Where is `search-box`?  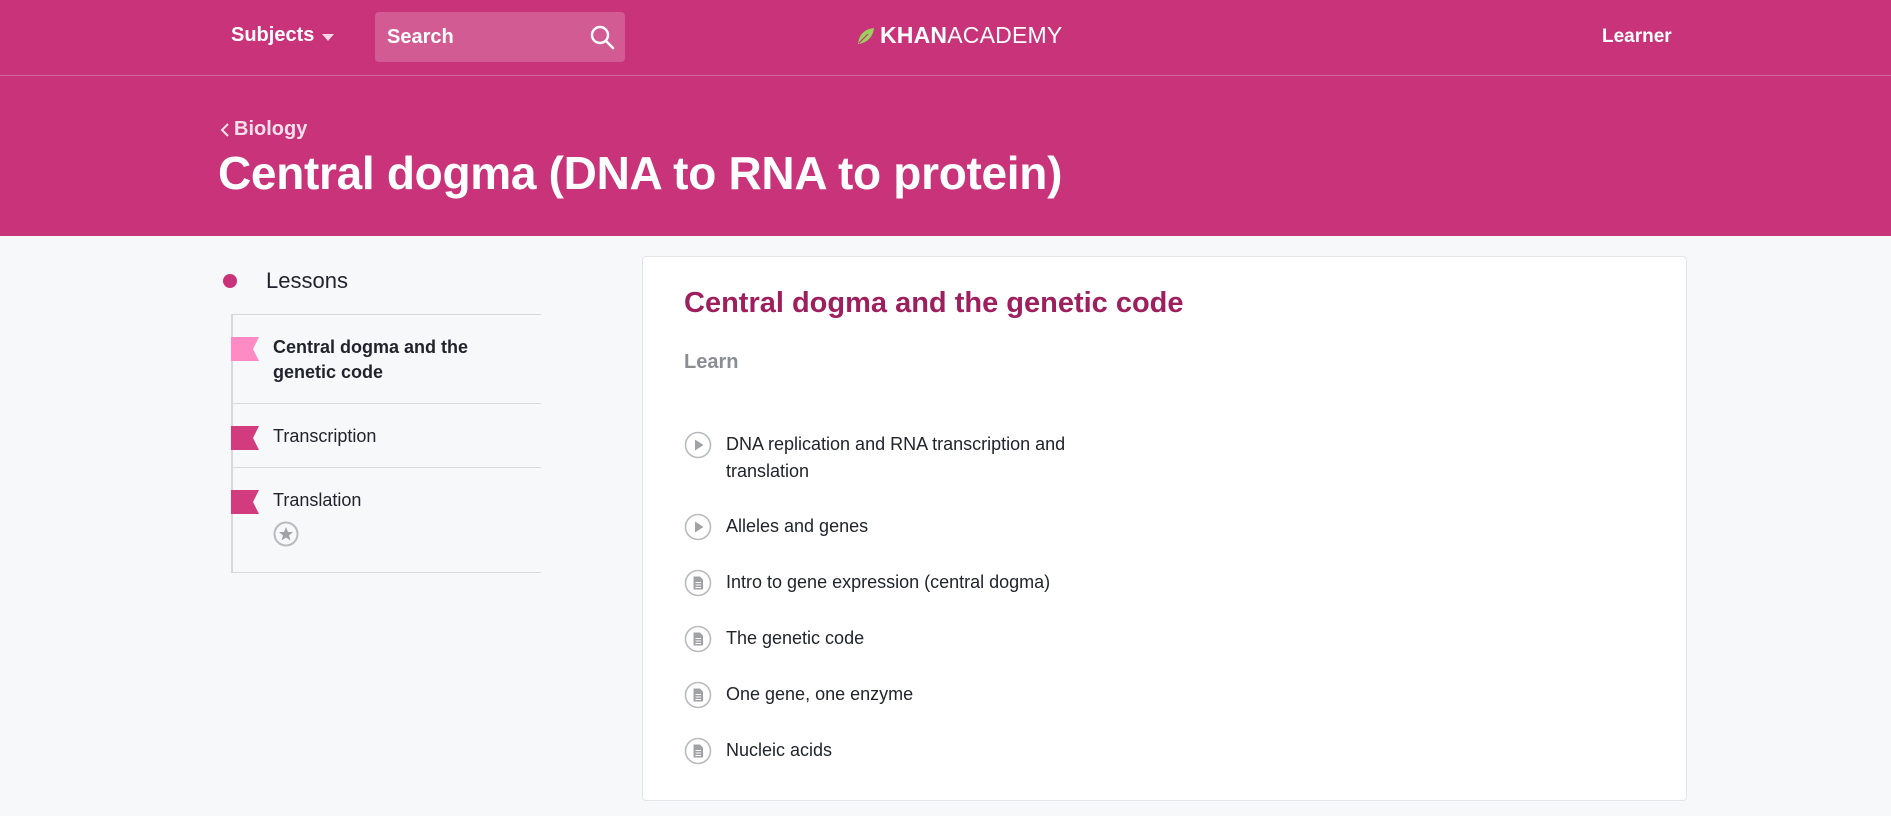
search-box is located at coordinates (500, 37).